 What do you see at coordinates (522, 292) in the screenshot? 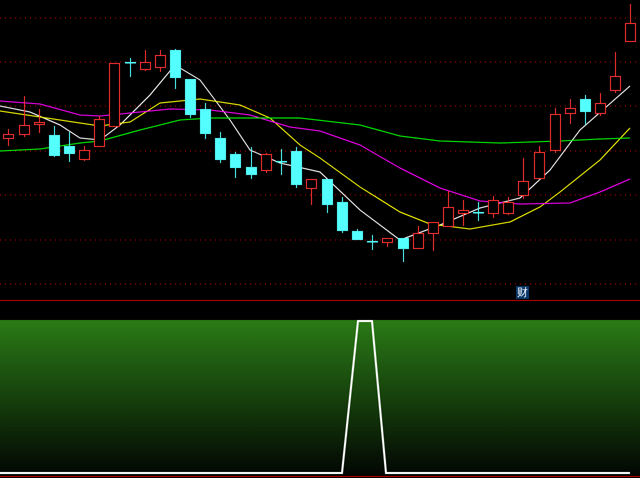
I see `chart-marker: 财` at bounding box center [522, 292].